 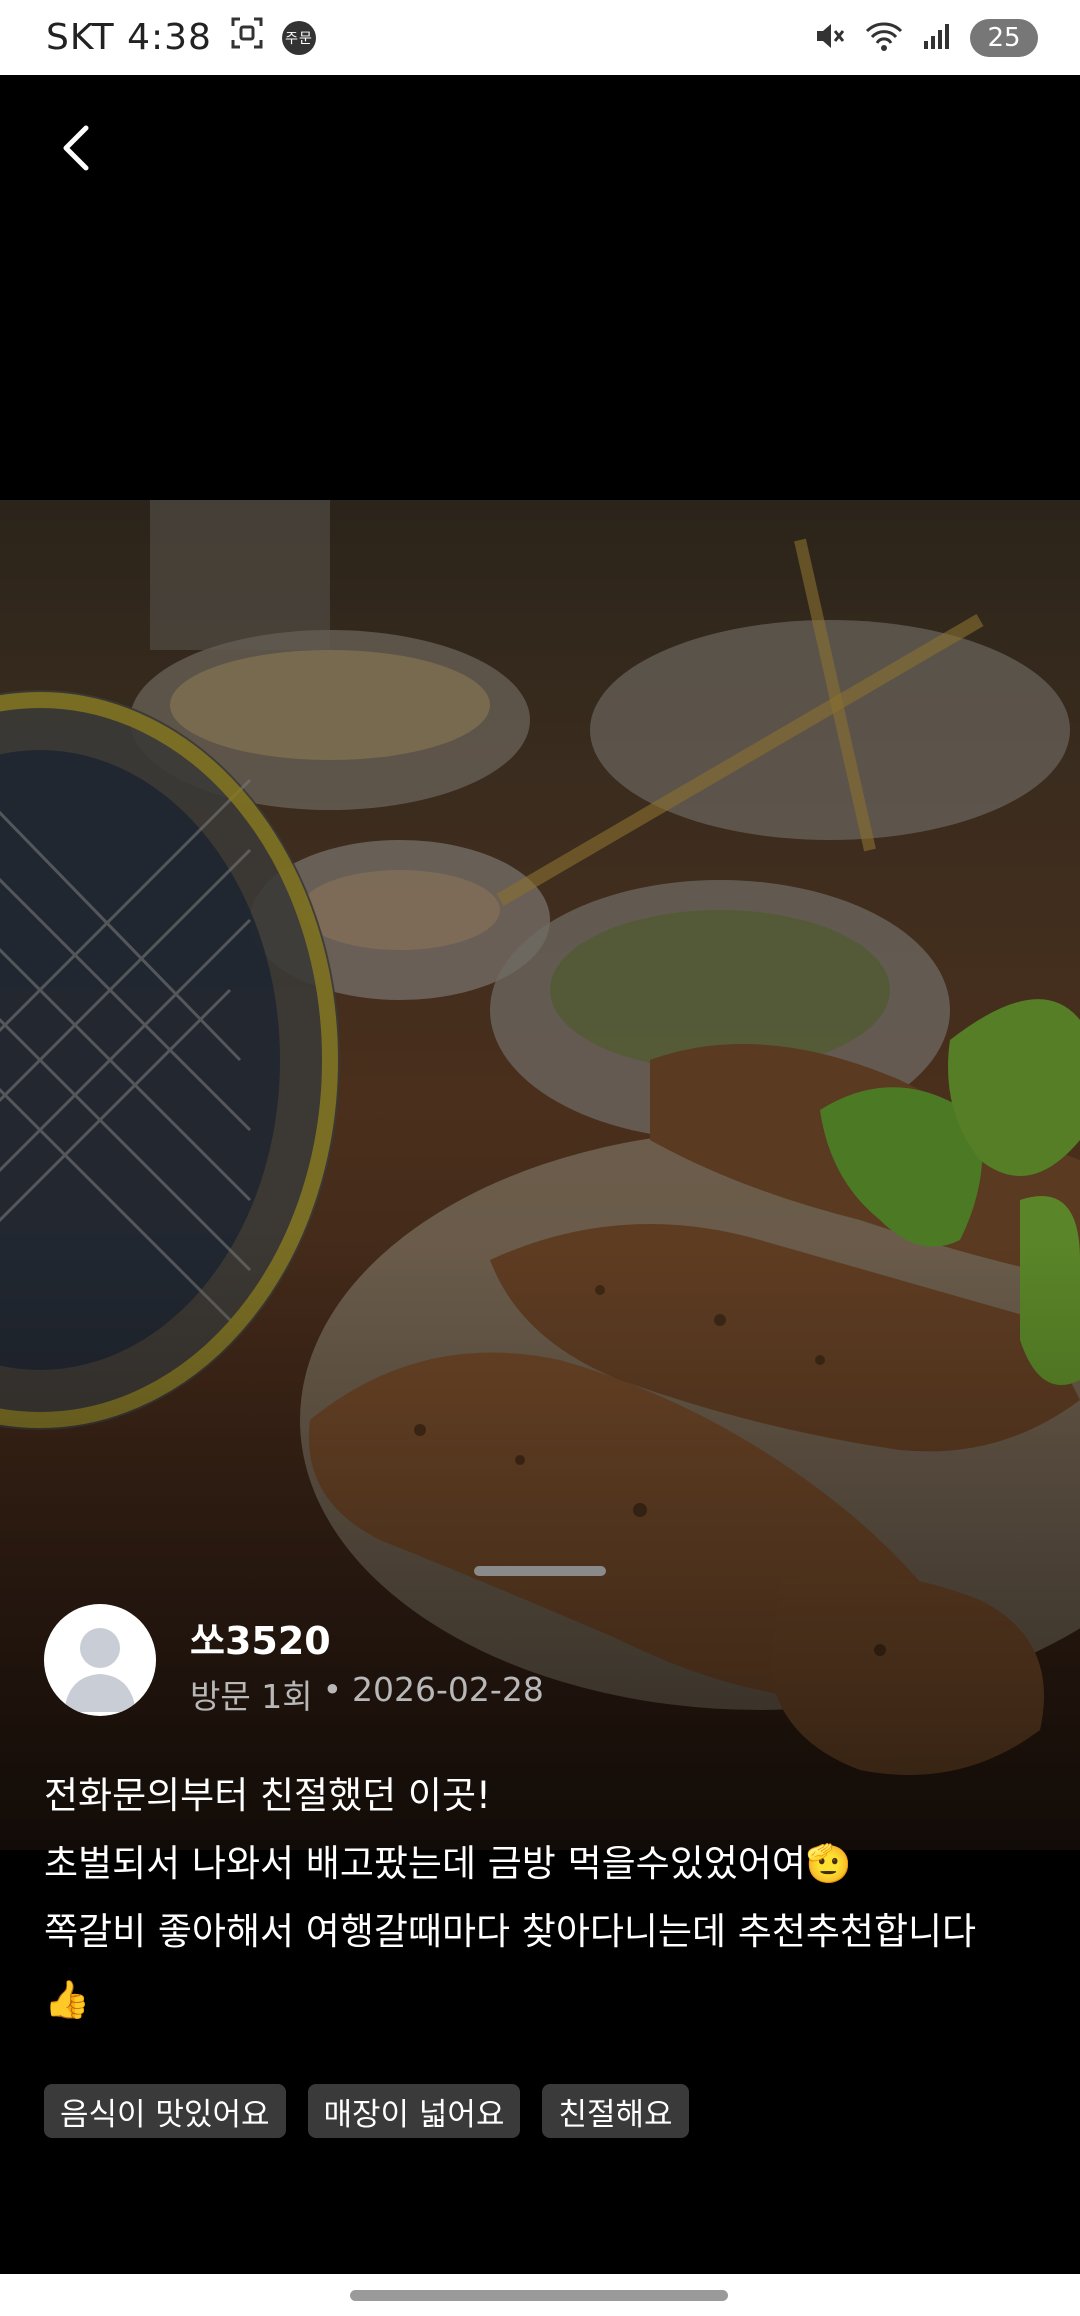 What do you see at coordinates (937, 38) in the screenshot?
I see `signal-icon` at bounding box center [937, 38].